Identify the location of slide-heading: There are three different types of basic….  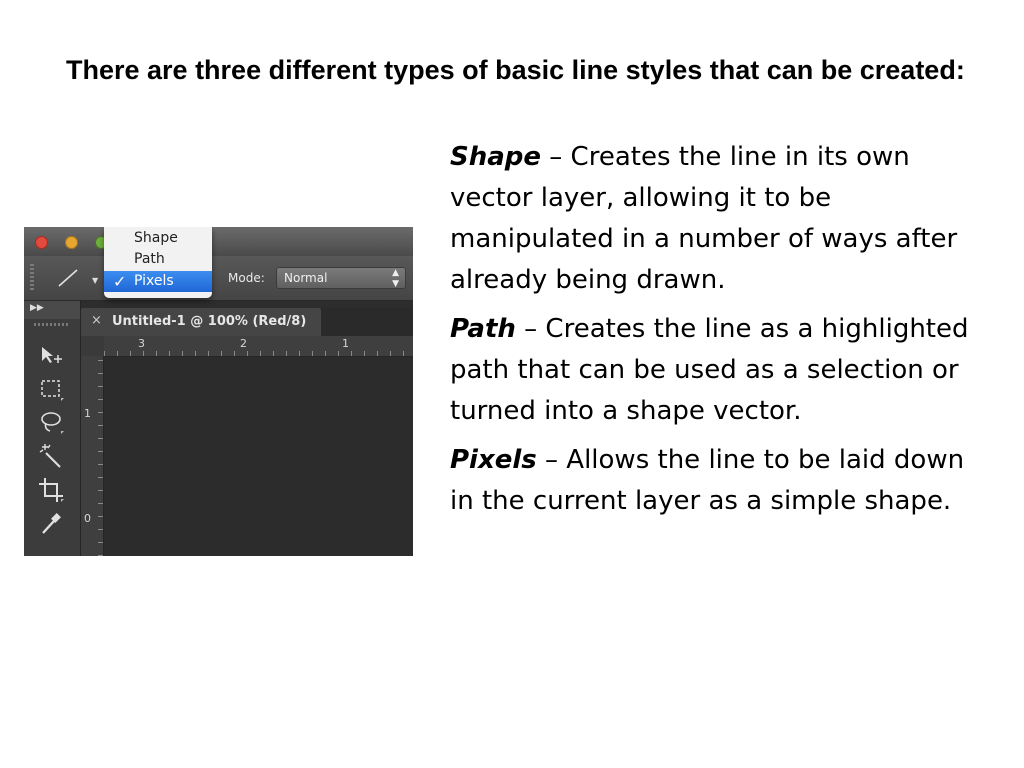
(515, 70).